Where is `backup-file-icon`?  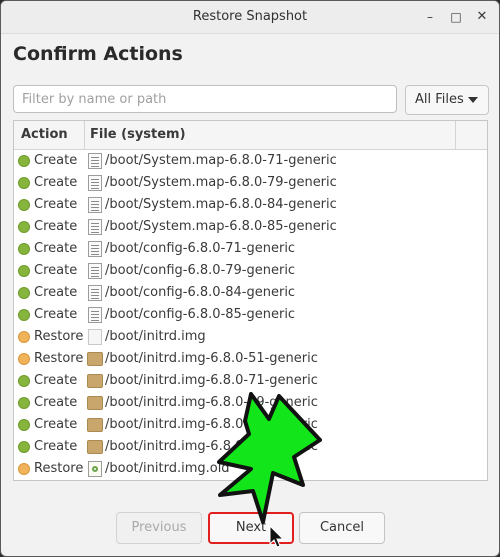 backup-file-icon is located at coordinates (95, 469).